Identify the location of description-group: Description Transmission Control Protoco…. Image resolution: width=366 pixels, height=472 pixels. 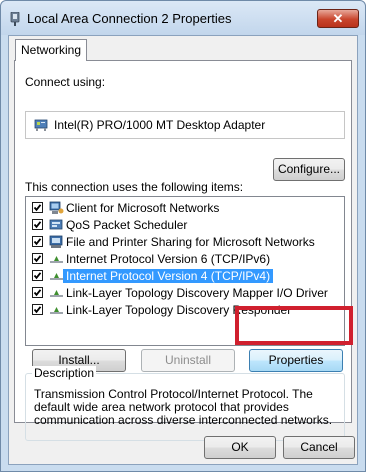
(185, 403).